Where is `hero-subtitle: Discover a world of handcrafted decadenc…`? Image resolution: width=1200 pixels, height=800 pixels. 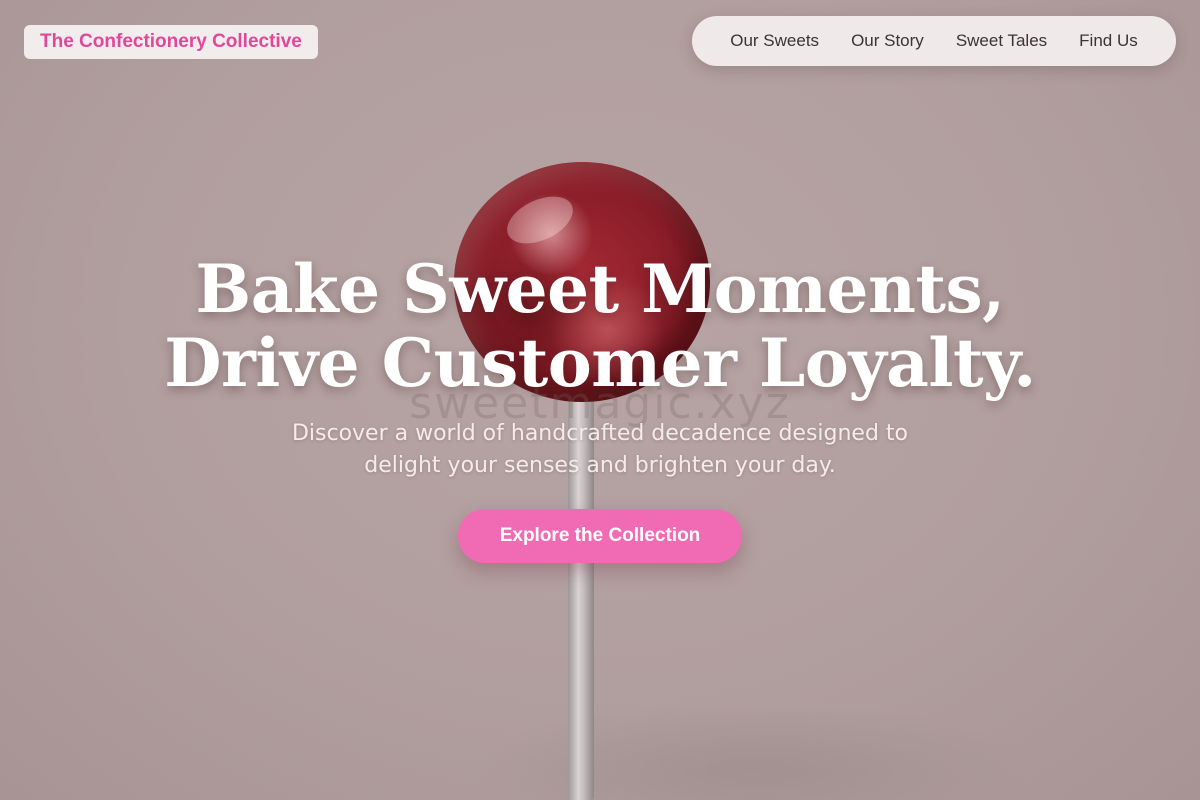 hero-subtitle: Discover a world of handcrafted decadenc… is located at coordinates (600, 450).